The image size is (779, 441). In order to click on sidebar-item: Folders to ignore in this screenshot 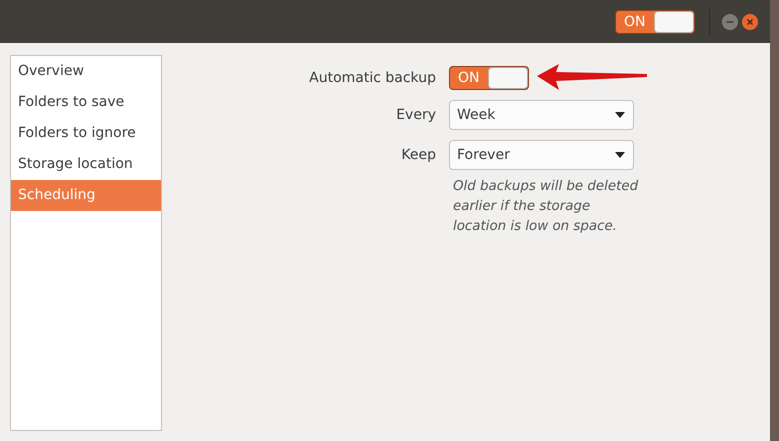, I will do `click(86, 133)`.